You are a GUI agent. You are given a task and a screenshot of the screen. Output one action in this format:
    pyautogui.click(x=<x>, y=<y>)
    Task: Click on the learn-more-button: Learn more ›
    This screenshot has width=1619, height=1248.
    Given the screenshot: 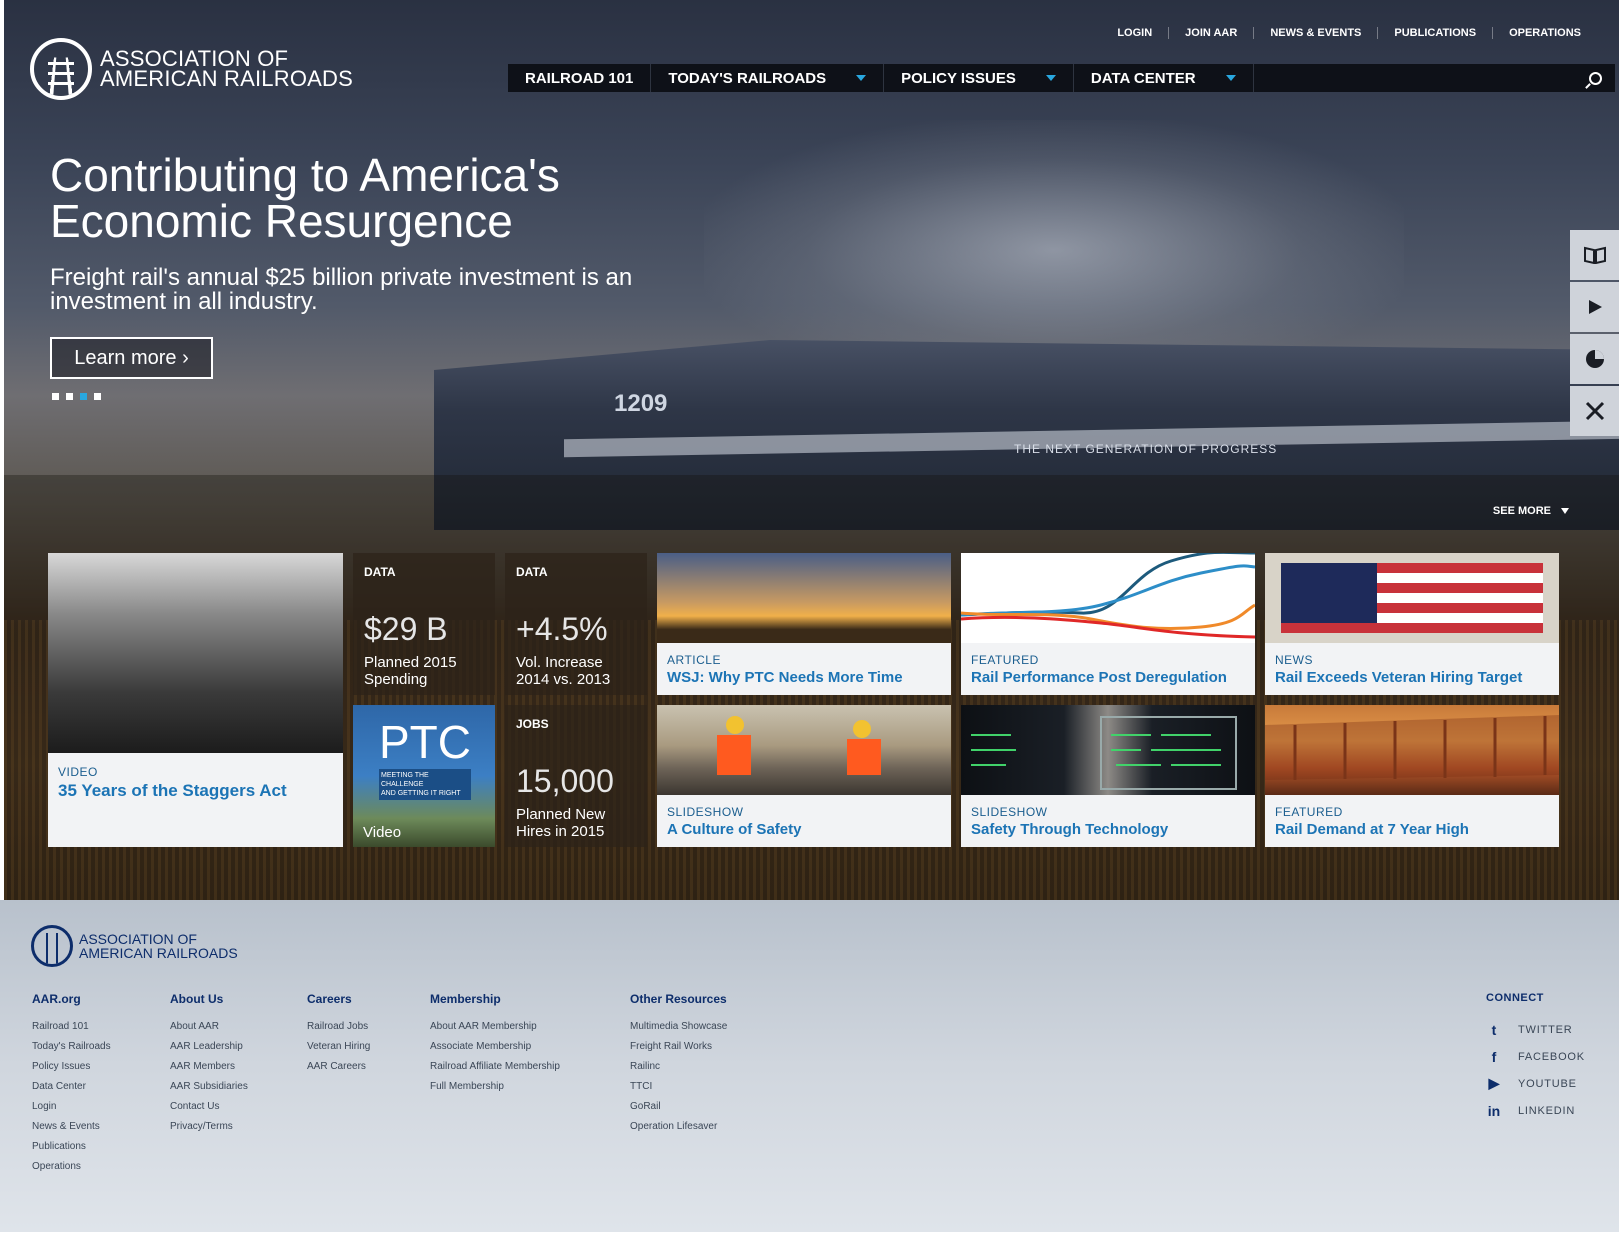 What is the action you would take?
    pyautogui.click(x=131, y=358)
    